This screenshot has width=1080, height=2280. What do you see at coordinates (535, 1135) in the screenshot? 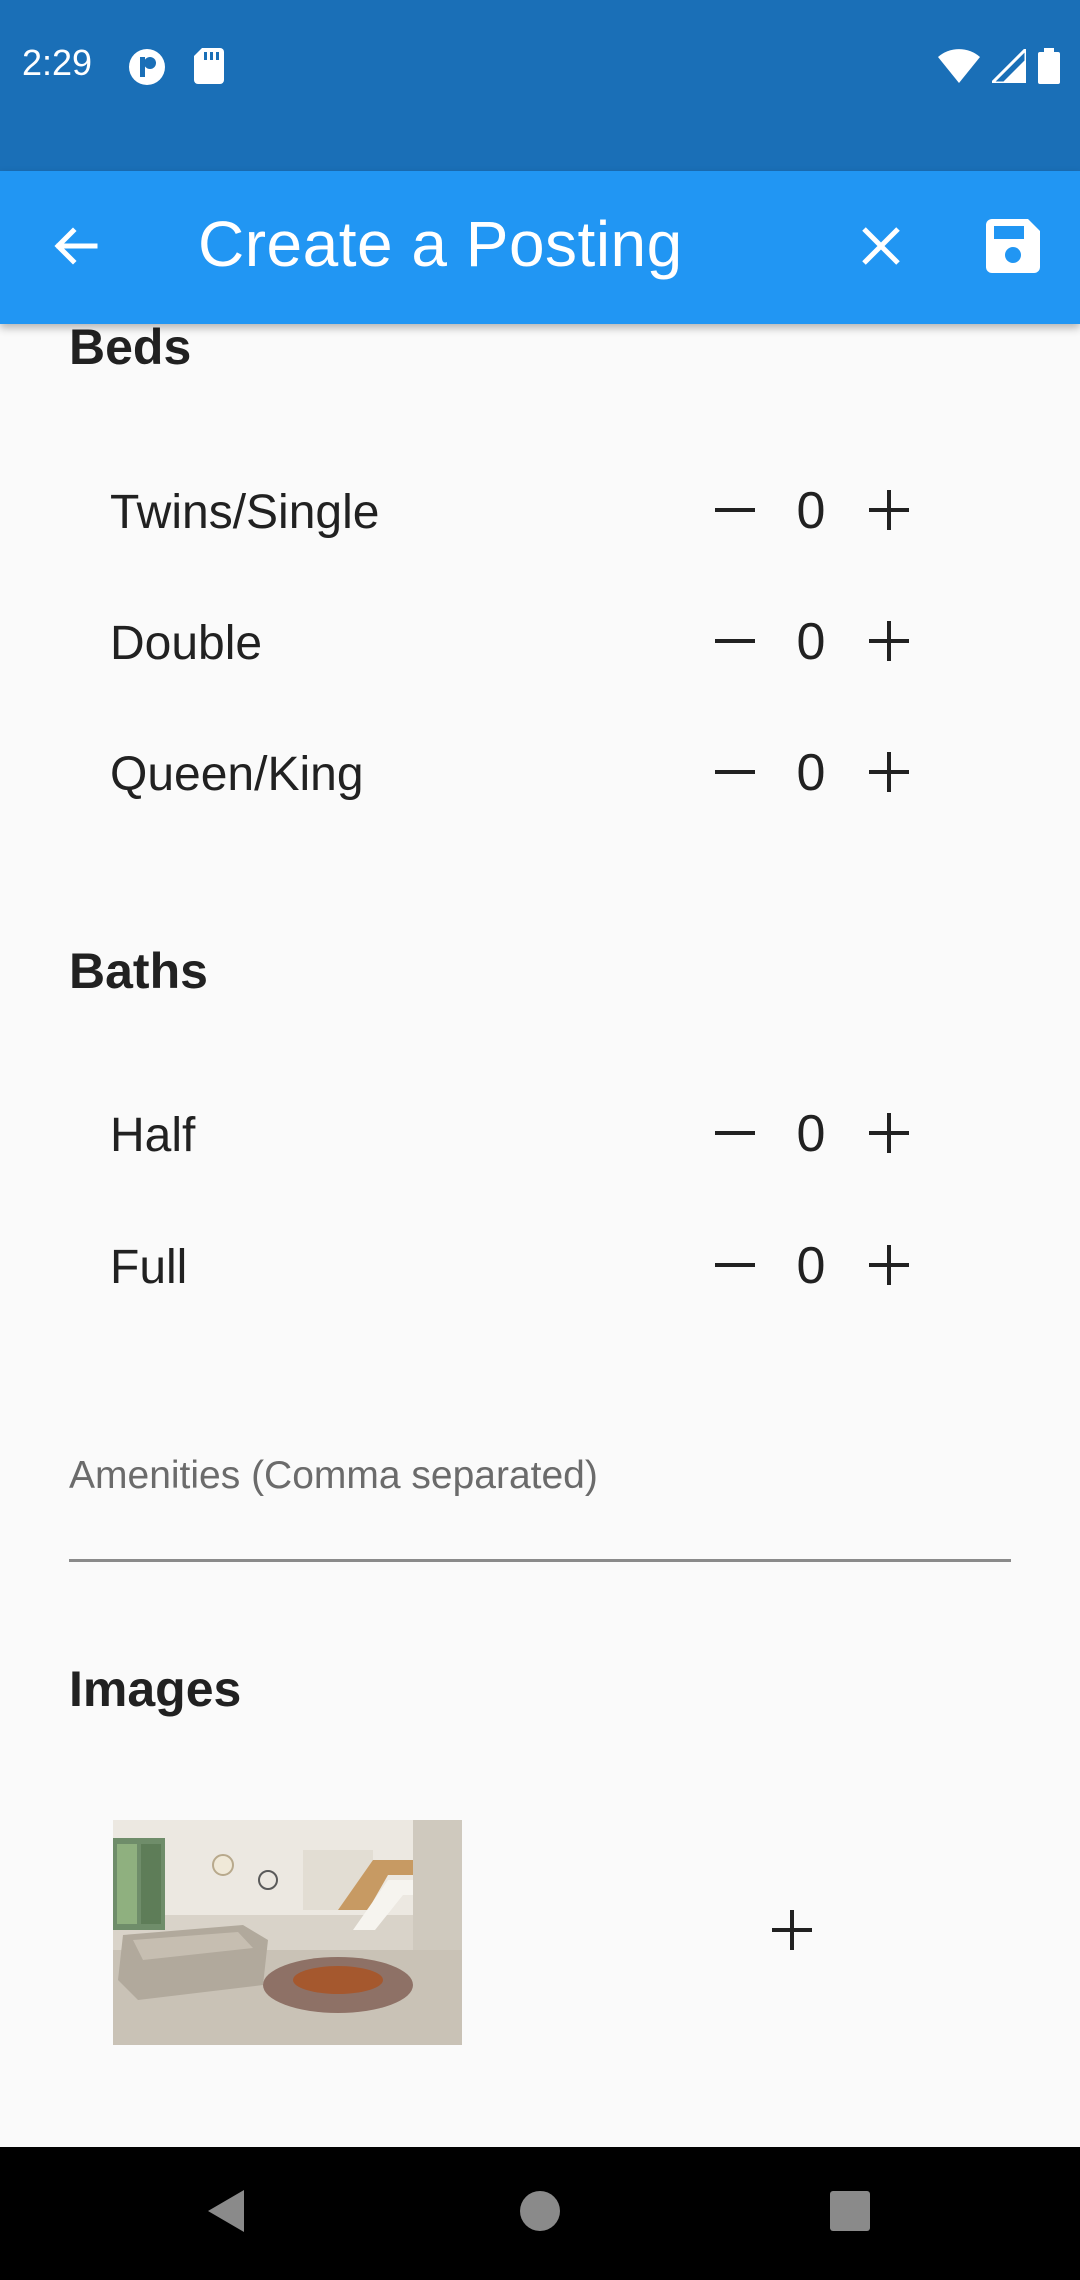
I see `counter-row-half: Half 0` at bounding box center [535, 1135].